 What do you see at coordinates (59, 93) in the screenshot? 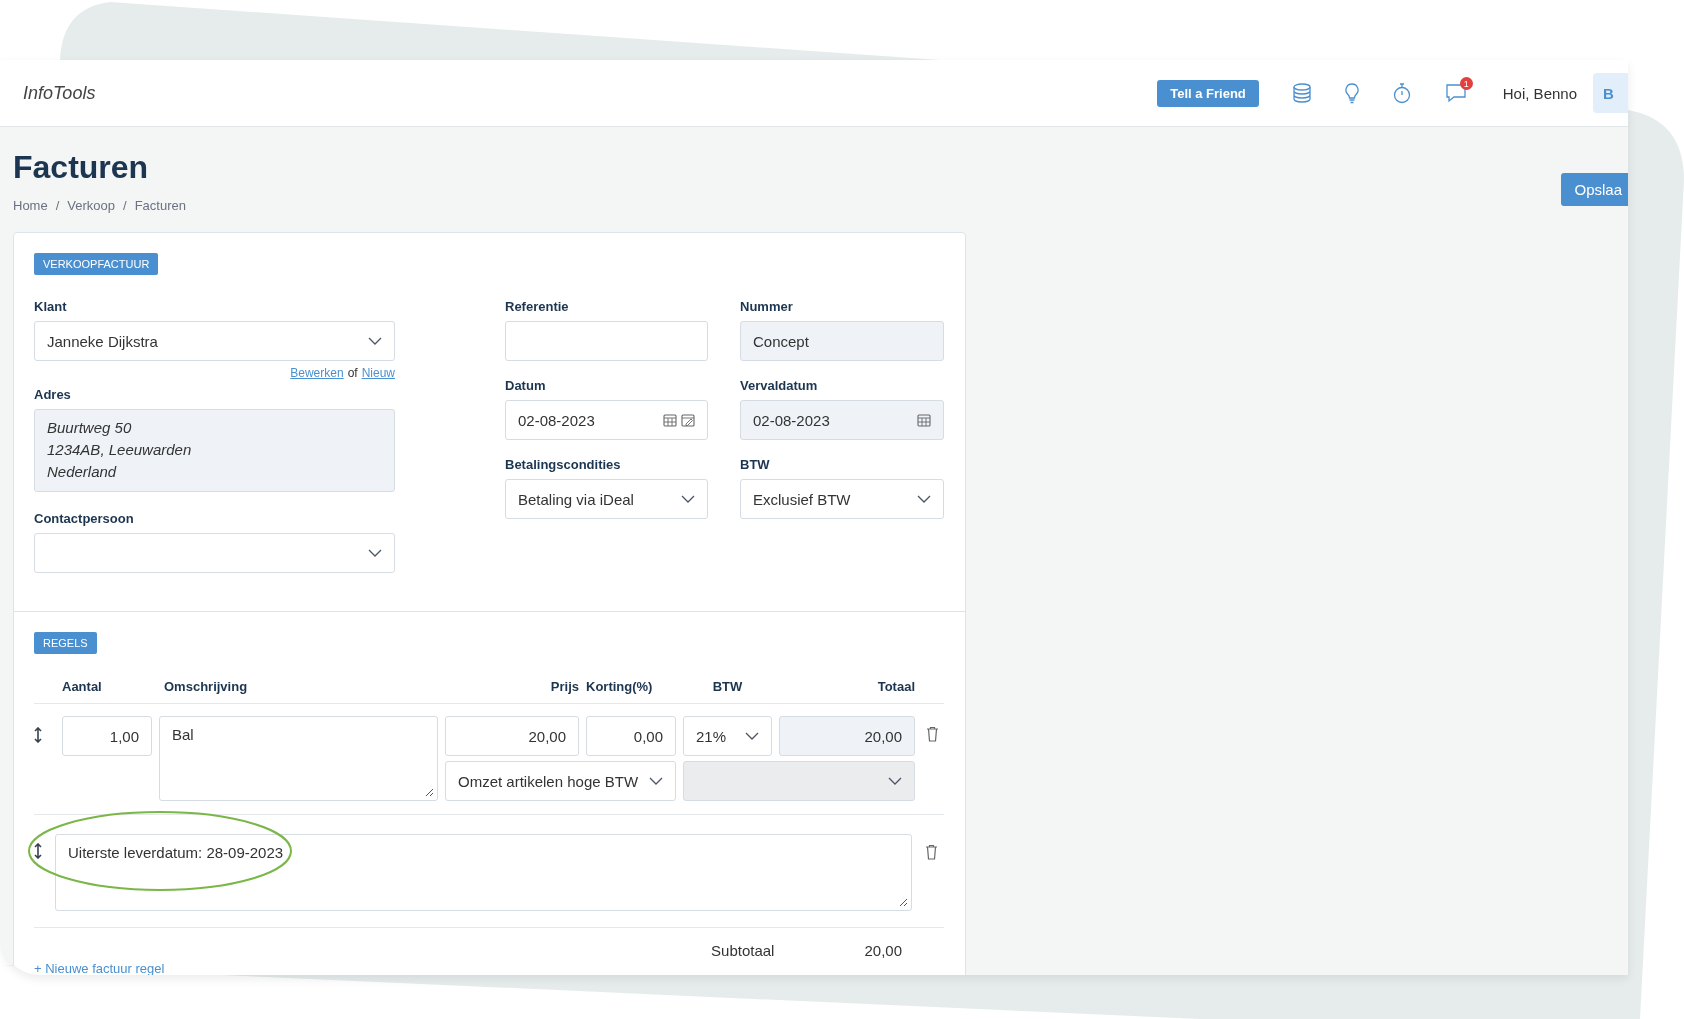
I see `app-logo: InfoTools` at bounding box center [59, 93].